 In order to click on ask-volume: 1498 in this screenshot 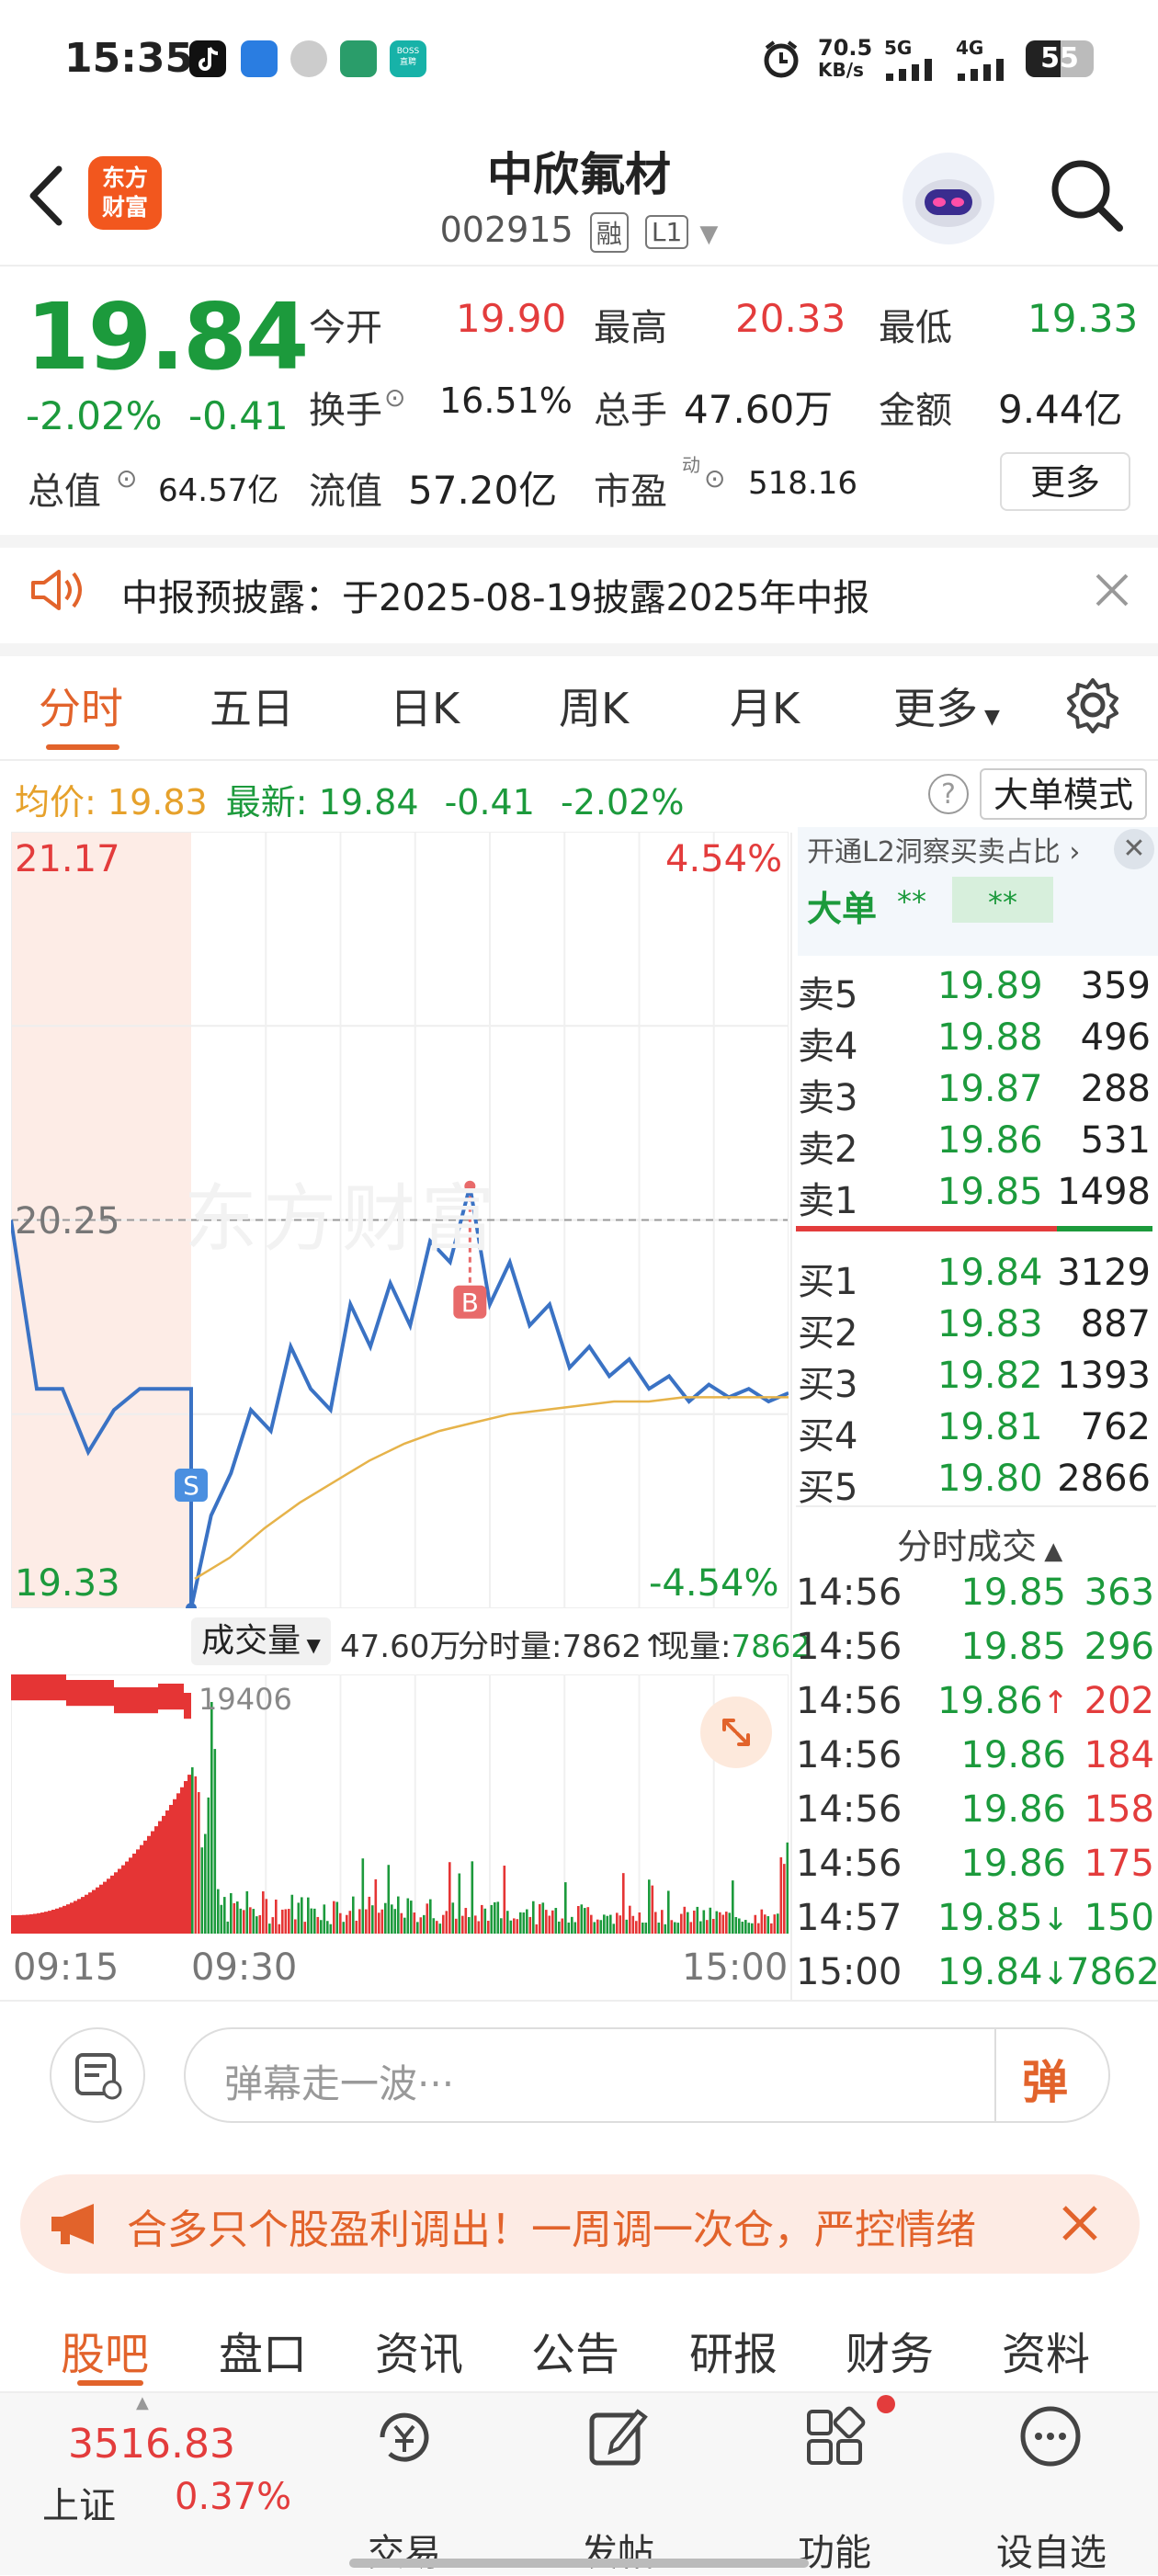, I will do `click(1104, 1192)`.